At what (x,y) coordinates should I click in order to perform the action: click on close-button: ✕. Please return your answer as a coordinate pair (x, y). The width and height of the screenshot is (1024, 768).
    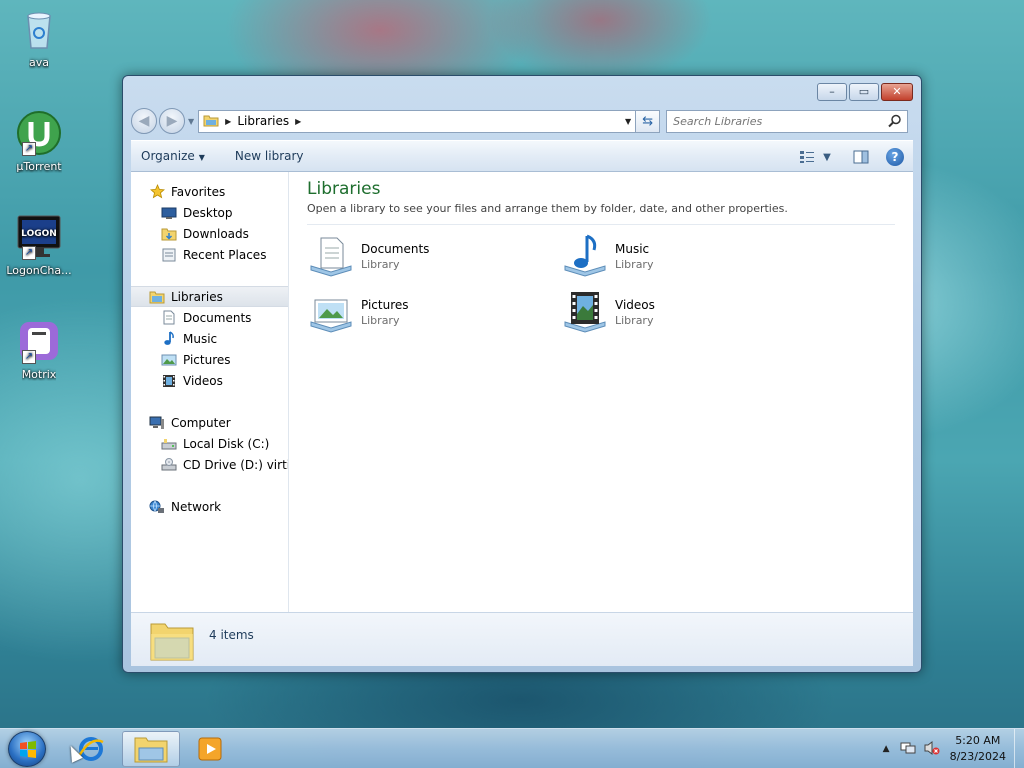
    Looking at the image, I should click on (897, 92).